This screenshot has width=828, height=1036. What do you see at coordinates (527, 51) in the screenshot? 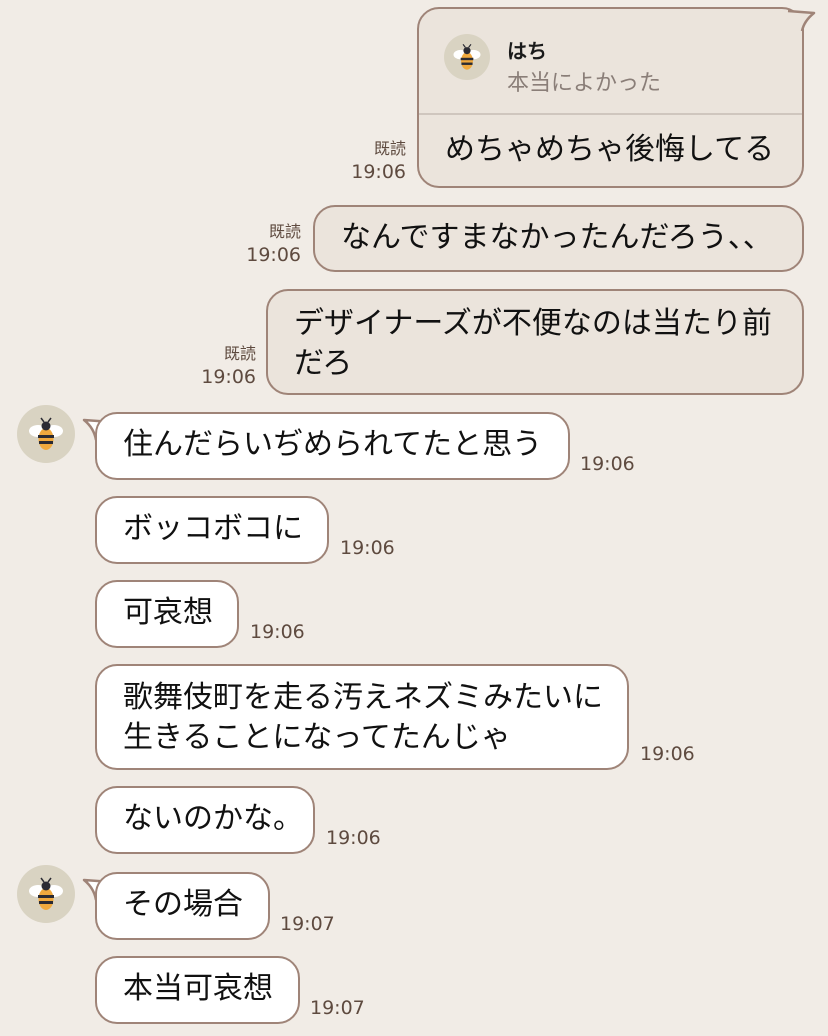
I see `reply-sender-name: はち` at bounding box center [527, 51].